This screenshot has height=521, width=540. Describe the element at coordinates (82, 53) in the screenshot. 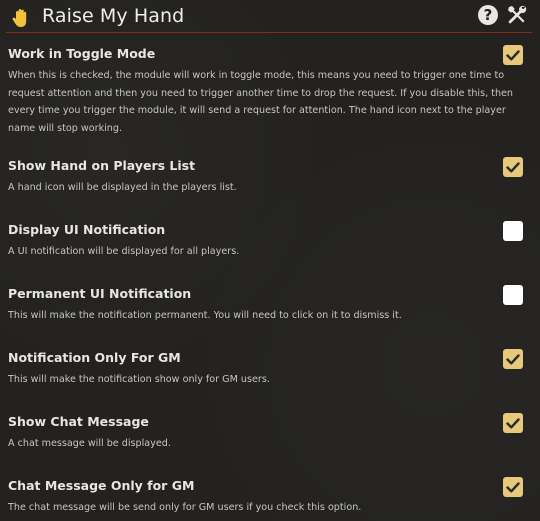

I see `setting-label: Work in Toggle Mode` at that location.